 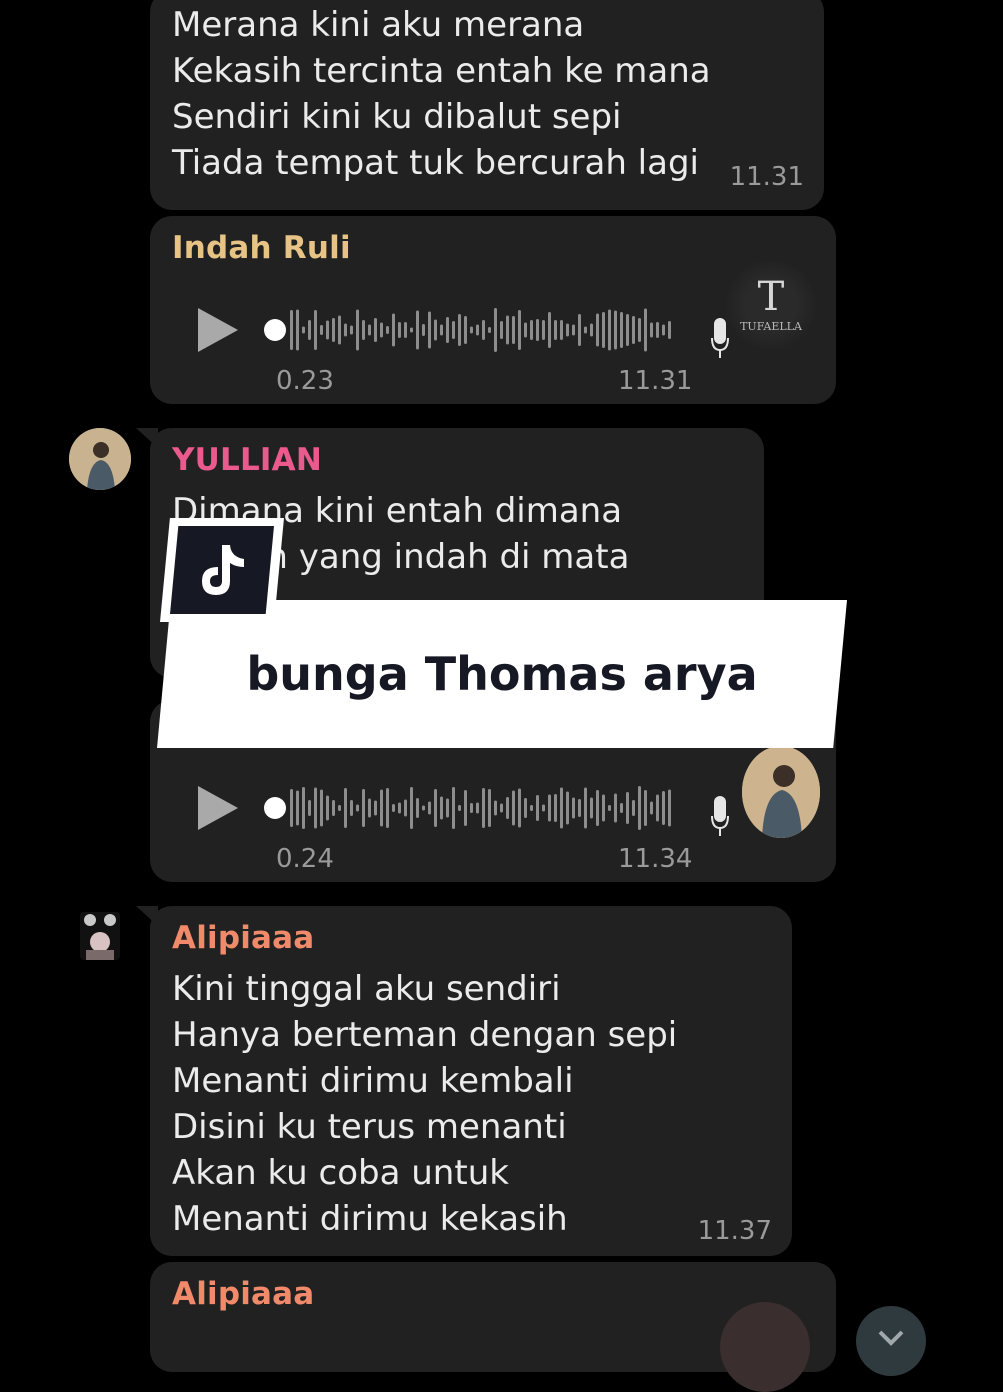 What do you see at coordinates (100, 459) in the screenshot?
I see `avatar-yullian` at bounding box center [100, 459].